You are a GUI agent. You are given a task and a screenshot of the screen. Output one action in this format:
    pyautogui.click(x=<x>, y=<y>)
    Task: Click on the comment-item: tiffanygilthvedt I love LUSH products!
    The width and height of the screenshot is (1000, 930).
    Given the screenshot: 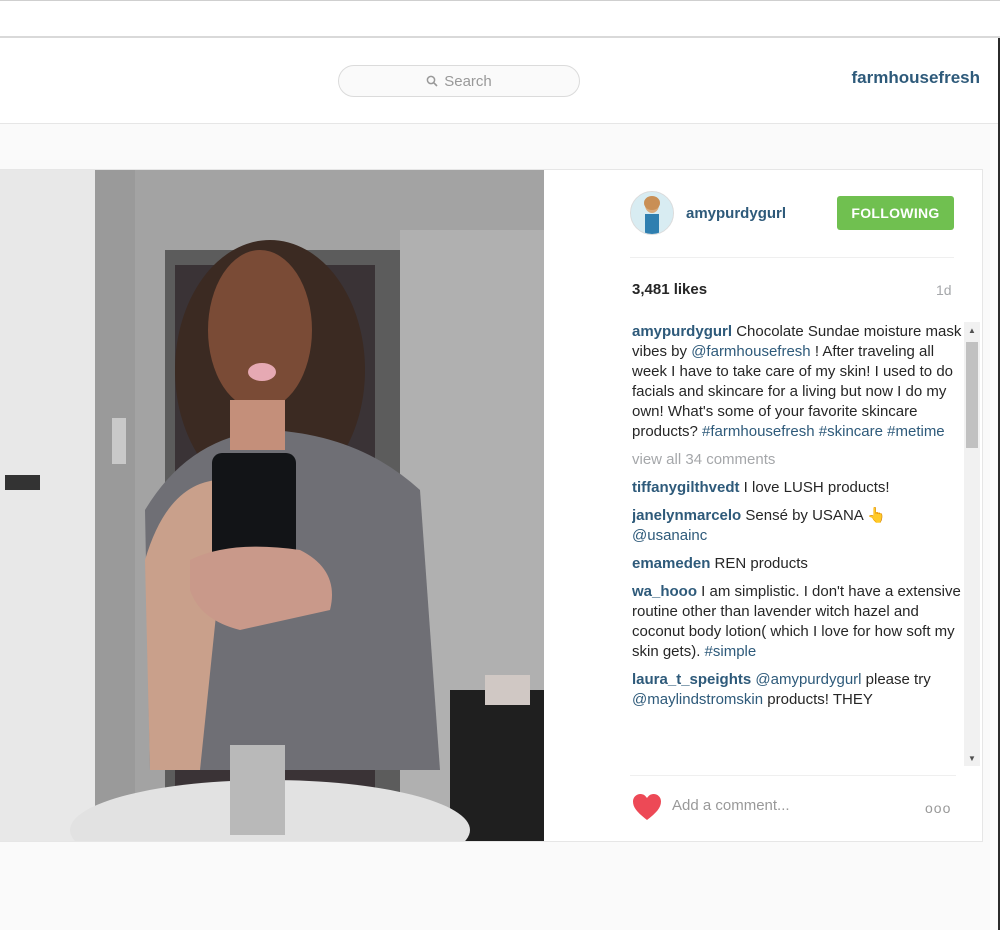 What is the action you would take?
    pyautogui.click(x=797, y=488)
    